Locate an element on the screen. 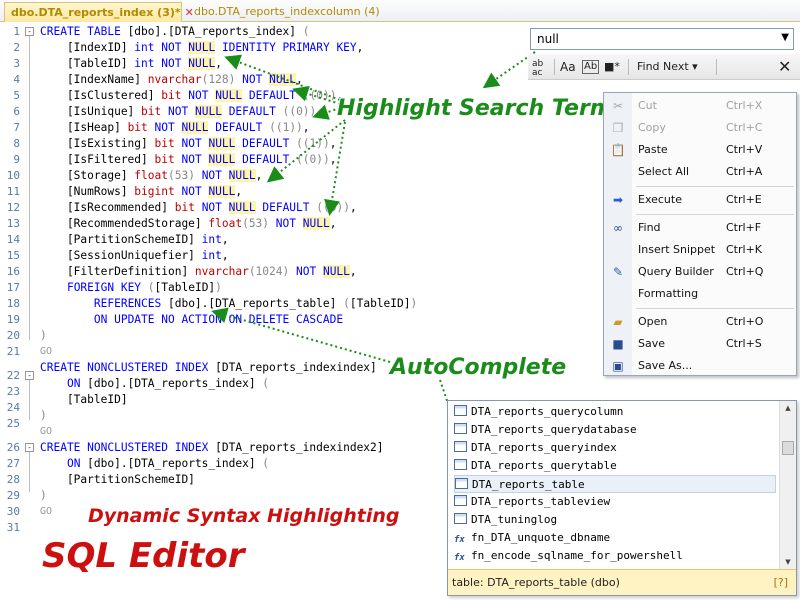 The image size is (800, 600). search-input-value: null is located at coordinates (548, 39).